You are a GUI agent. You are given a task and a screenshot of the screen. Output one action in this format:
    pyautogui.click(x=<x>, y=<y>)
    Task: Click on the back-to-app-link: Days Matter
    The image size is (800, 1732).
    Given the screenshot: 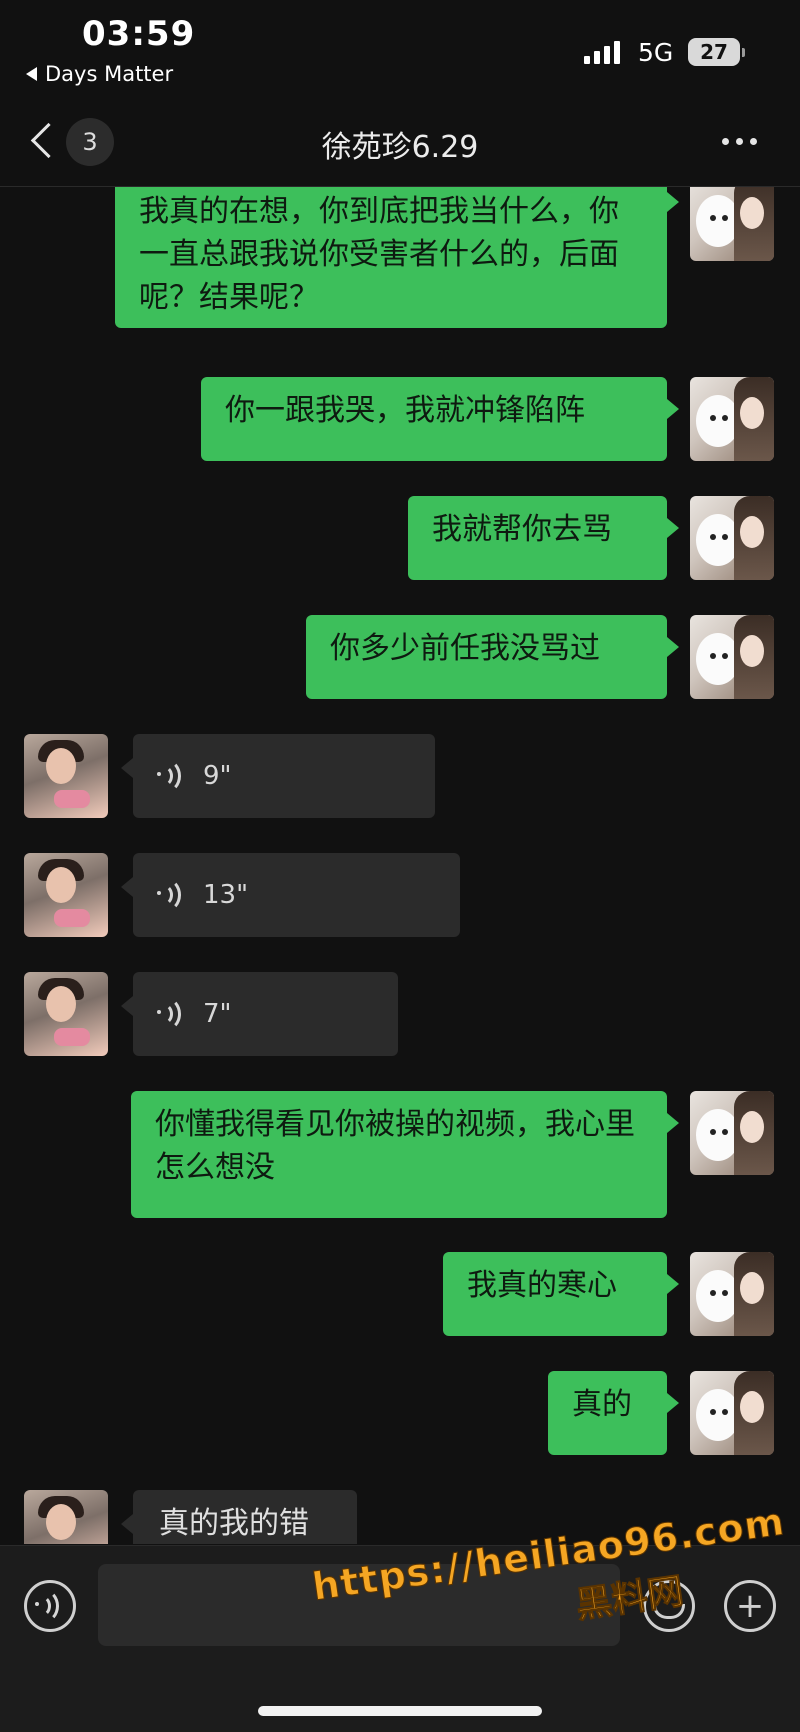 What is the action you would take?
    pyautogui.click(x=99, y=74)
    